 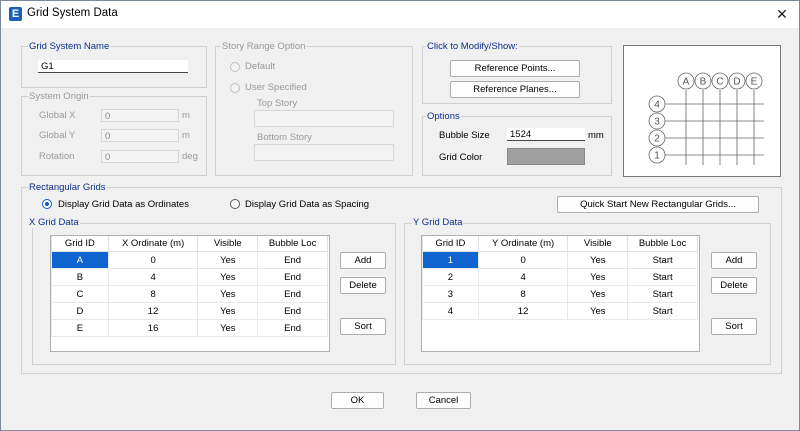 What do you see at coordinates (363, 285) in the screenshot?
I see `x-delete-button: Delete` at bounding box center [363, 285].